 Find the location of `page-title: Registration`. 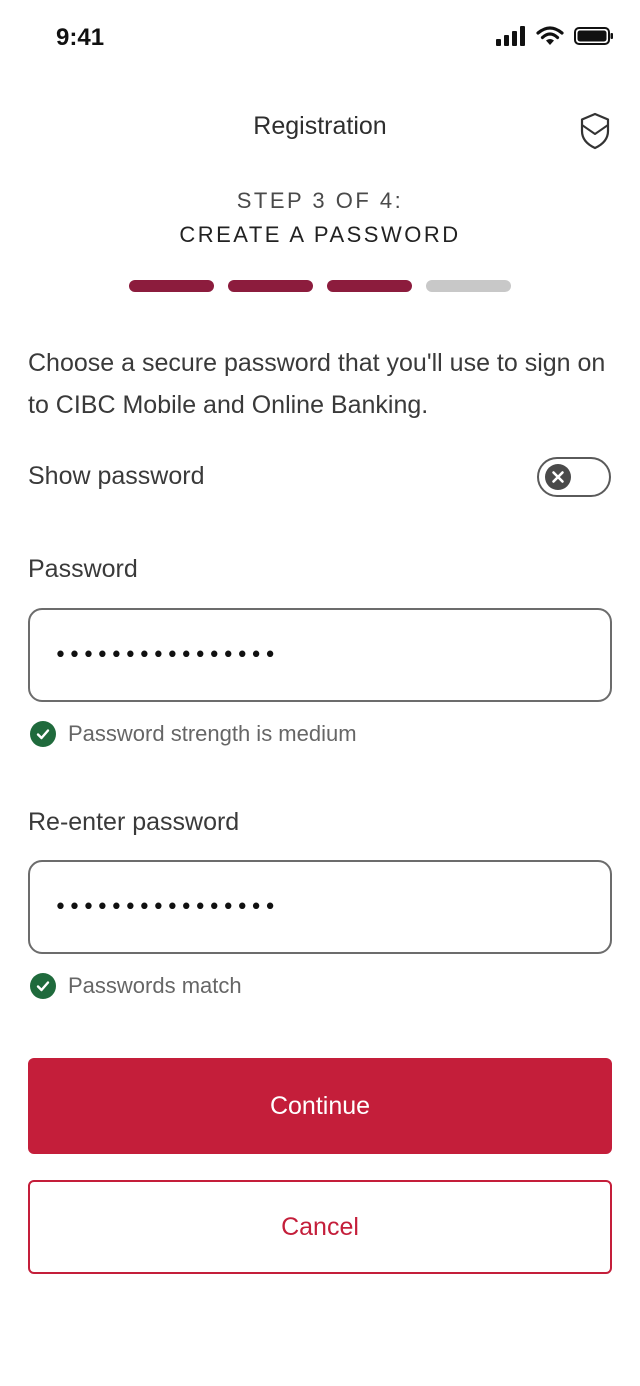

page-title: Registration is located at coordinates (320, 126).